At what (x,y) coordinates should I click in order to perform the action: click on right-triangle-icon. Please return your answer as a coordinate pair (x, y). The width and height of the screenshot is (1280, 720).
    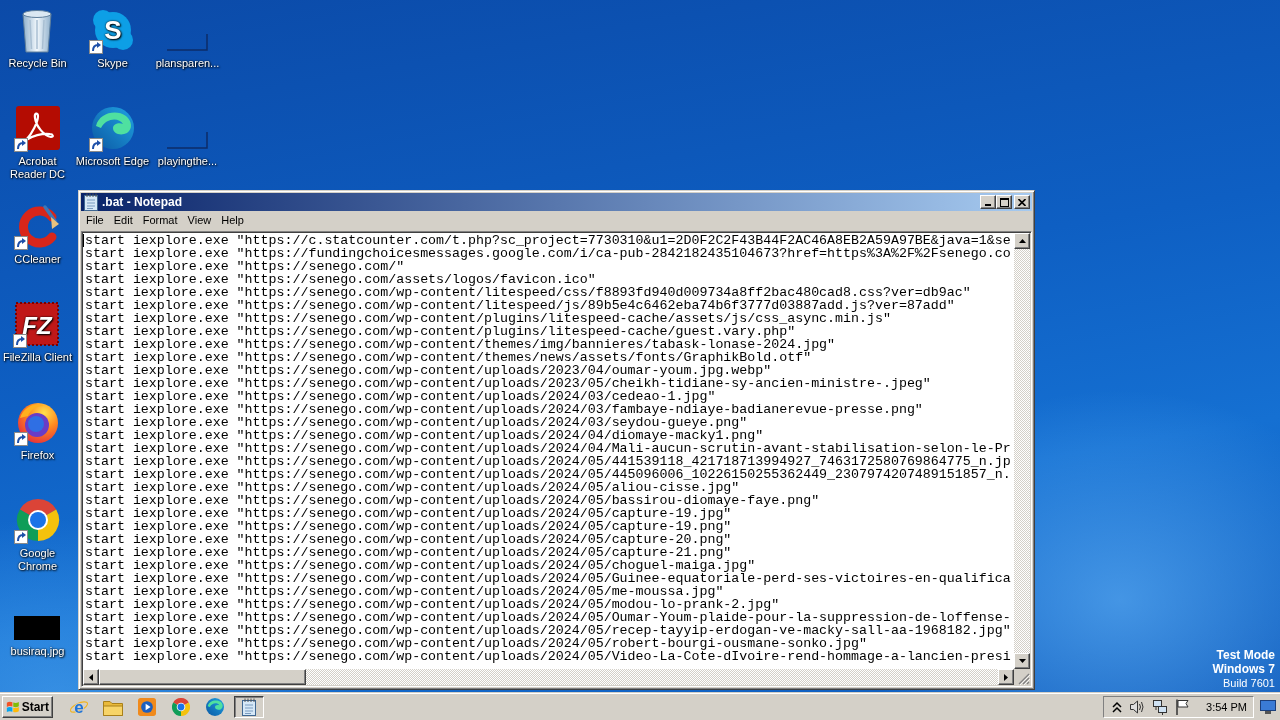
    Looking at the image, I should click on (1006, 677).